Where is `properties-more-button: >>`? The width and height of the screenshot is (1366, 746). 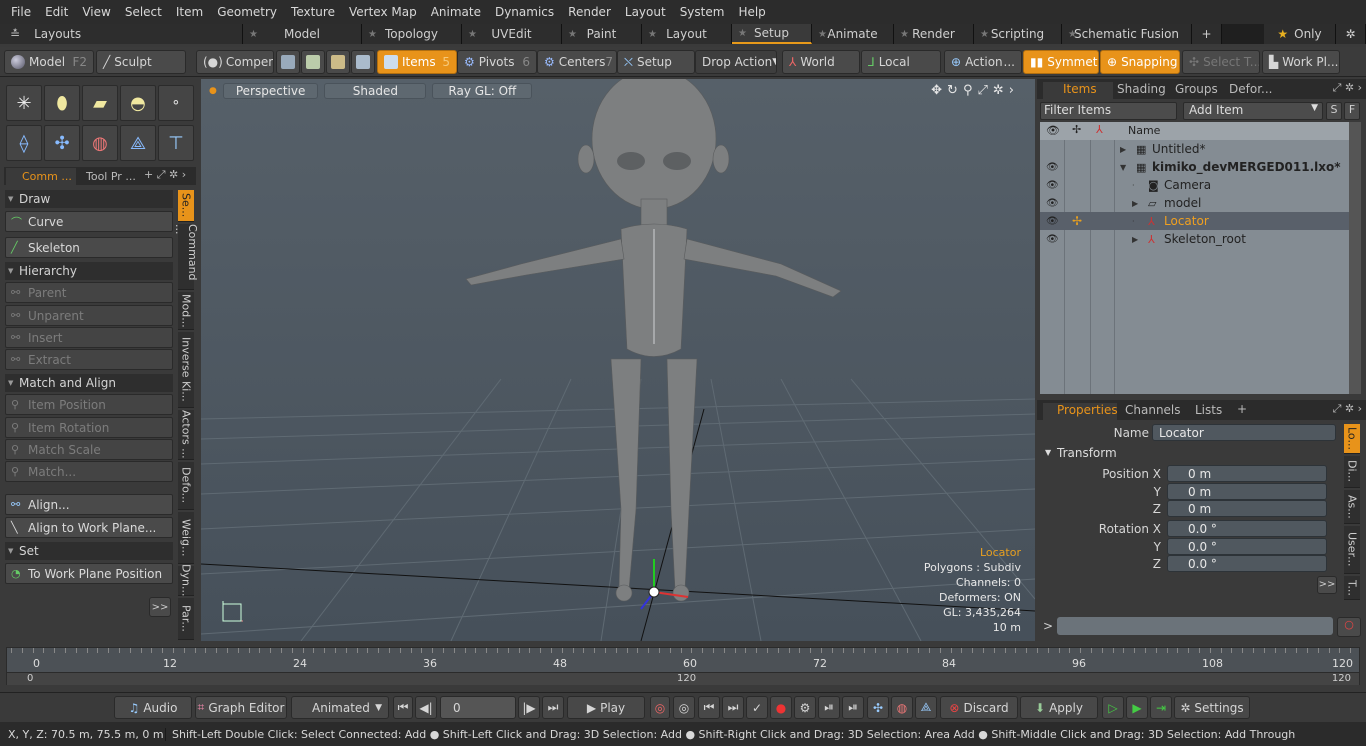
properties-more-button: >> is located at coordinates (1327, 585).